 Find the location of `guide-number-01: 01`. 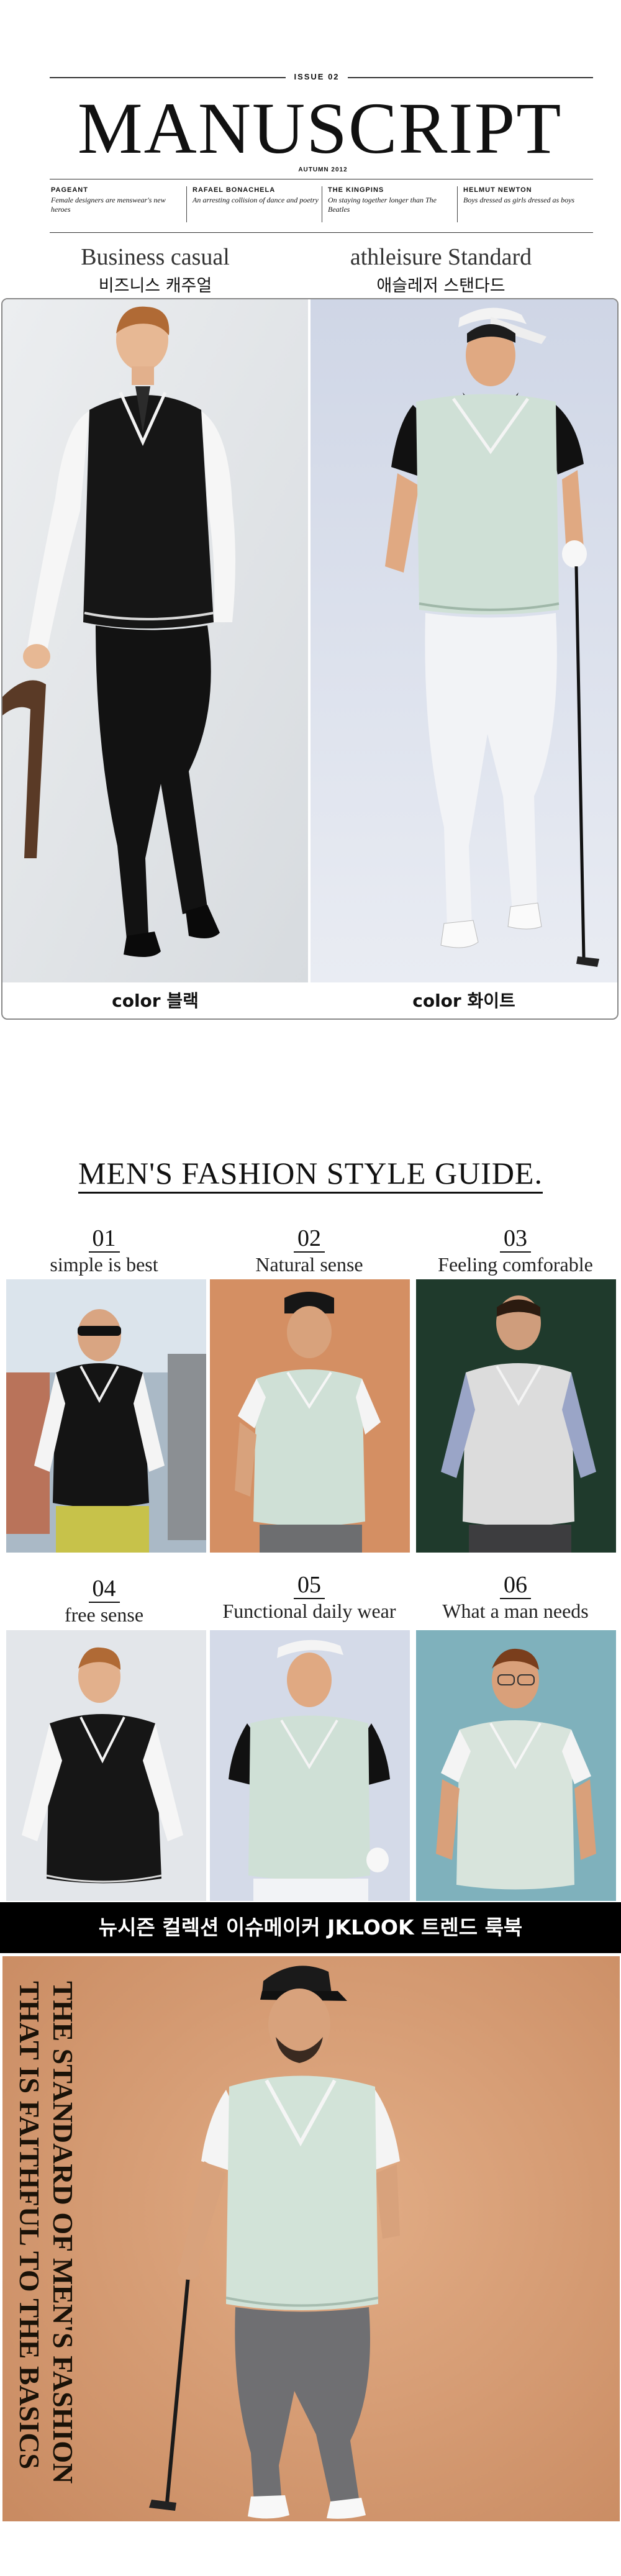

guide-number-01: 01 is located at coordinates (104, 1239).